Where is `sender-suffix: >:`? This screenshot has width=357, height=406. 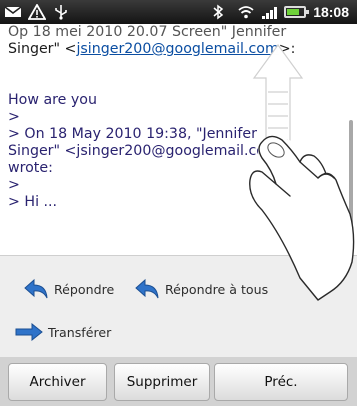 sender-suffix: >: is located at coordinates (287, 49).